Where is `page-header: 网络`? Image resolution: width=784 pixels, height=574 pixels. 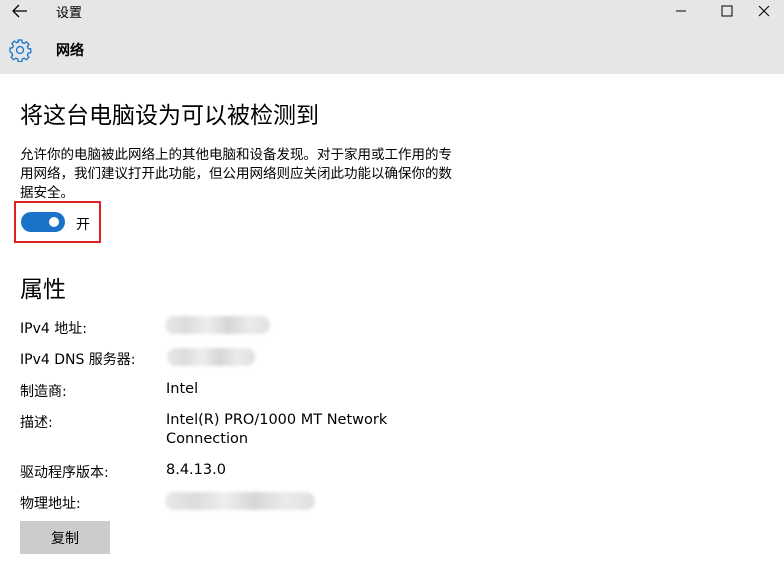 page-header: 网络 is located at coordinates (392, 50).